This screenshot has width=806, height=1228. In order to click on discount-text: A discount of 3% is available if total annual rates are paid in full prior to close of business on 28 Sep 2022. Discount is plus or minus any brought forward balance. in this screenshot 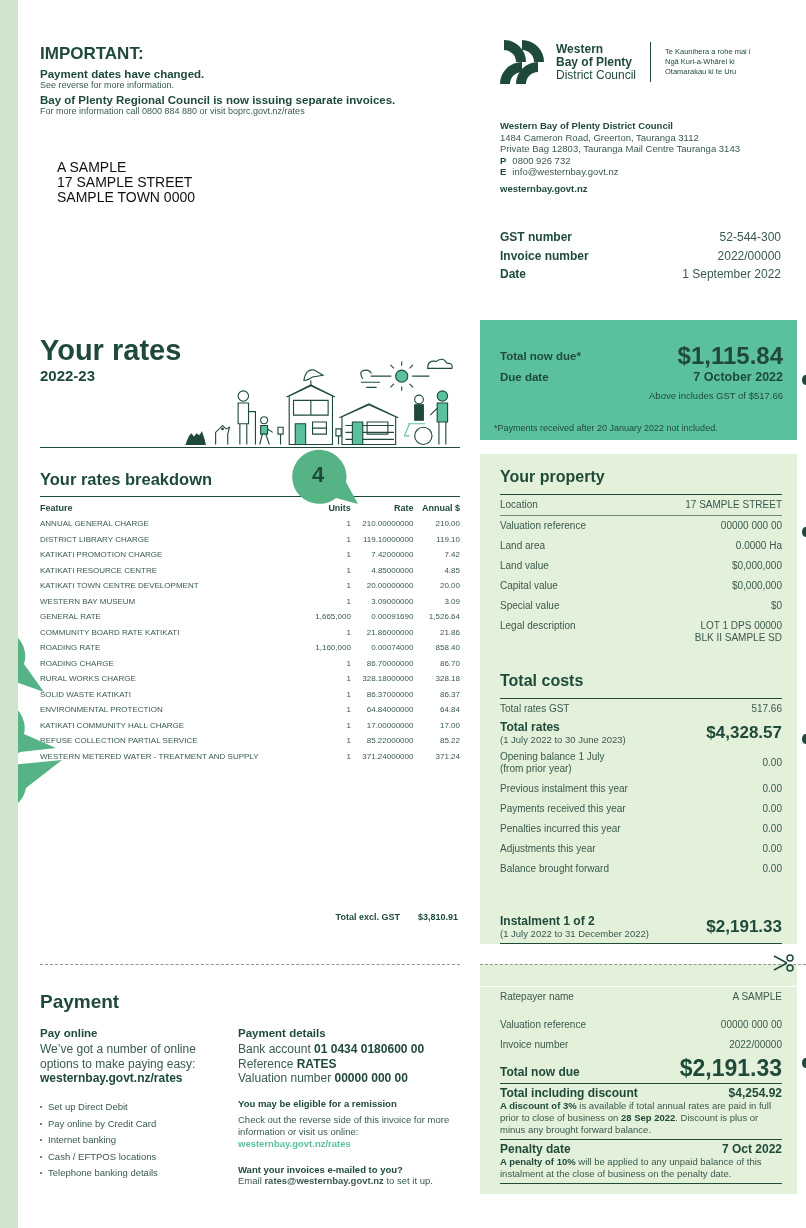, I will do `click(636, 1118)`.